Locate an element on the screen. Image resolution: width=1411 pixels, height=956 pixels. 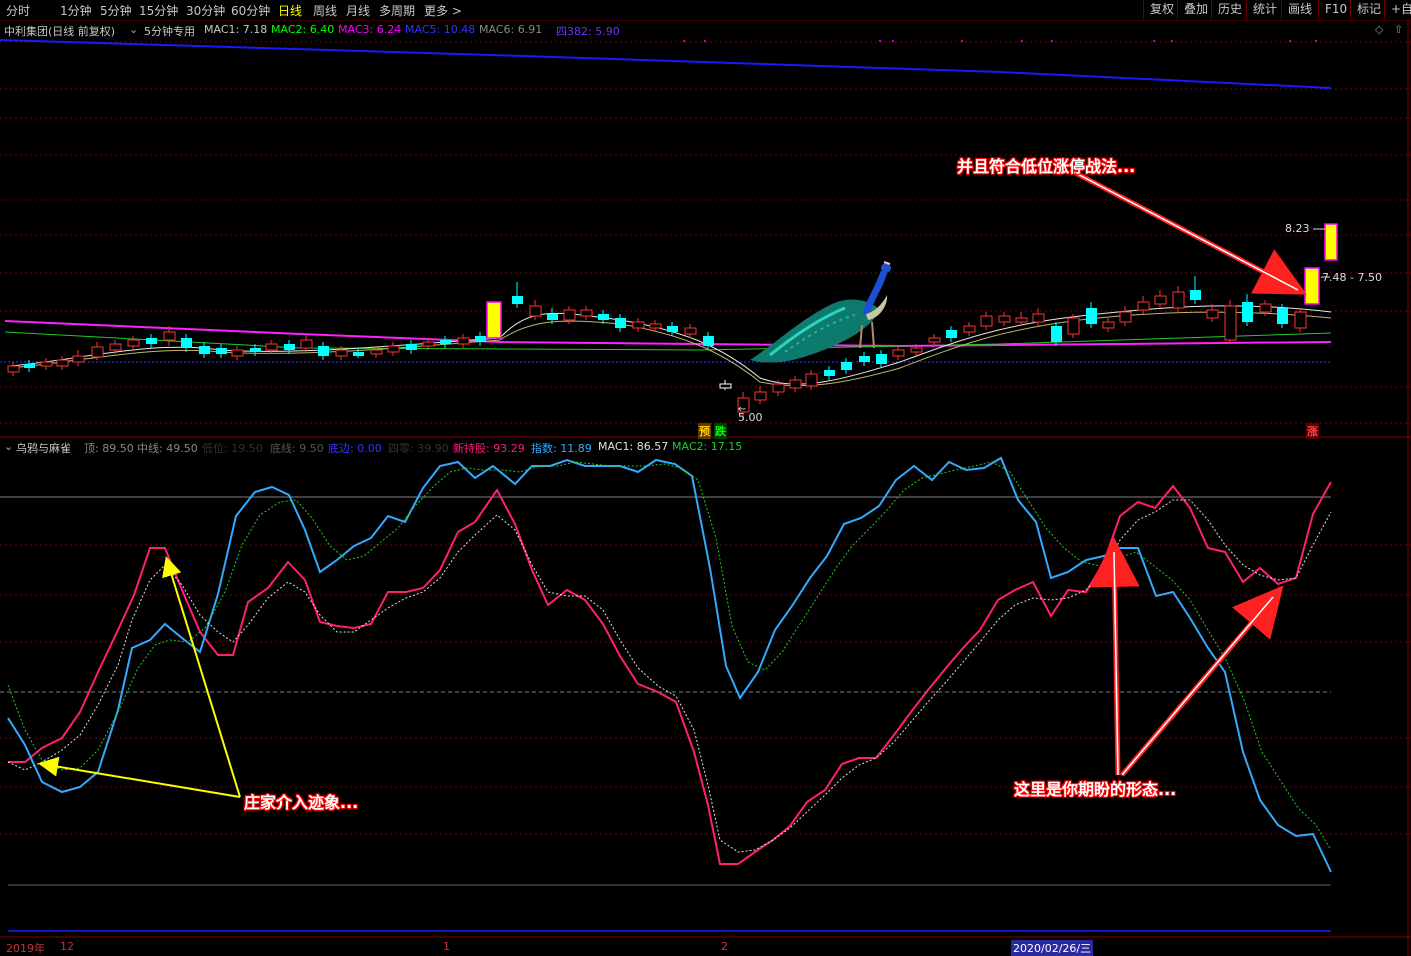
candlesticks is located at coordinates (657, 348).